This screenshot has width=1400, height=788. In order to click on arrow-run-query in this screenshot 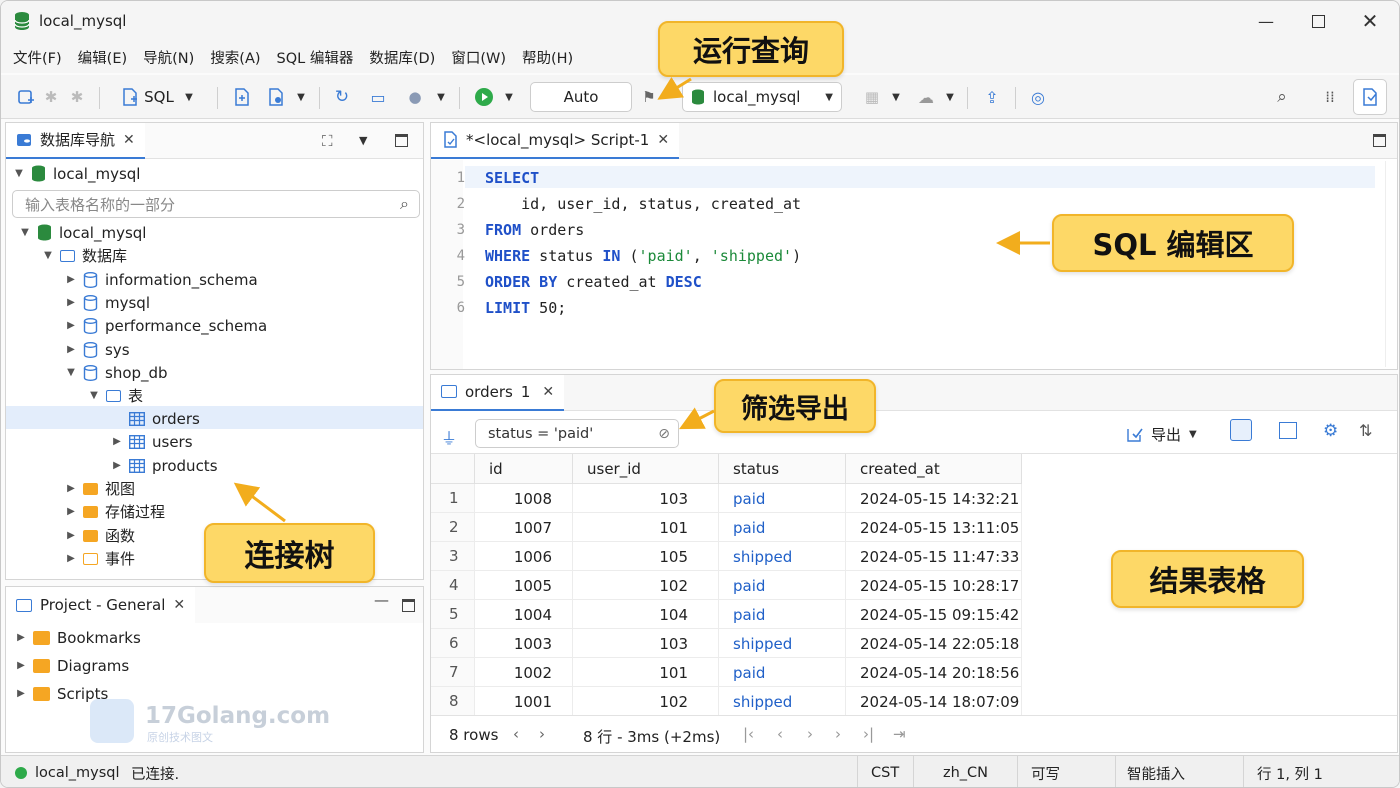, I will do `click(674, 88)`.